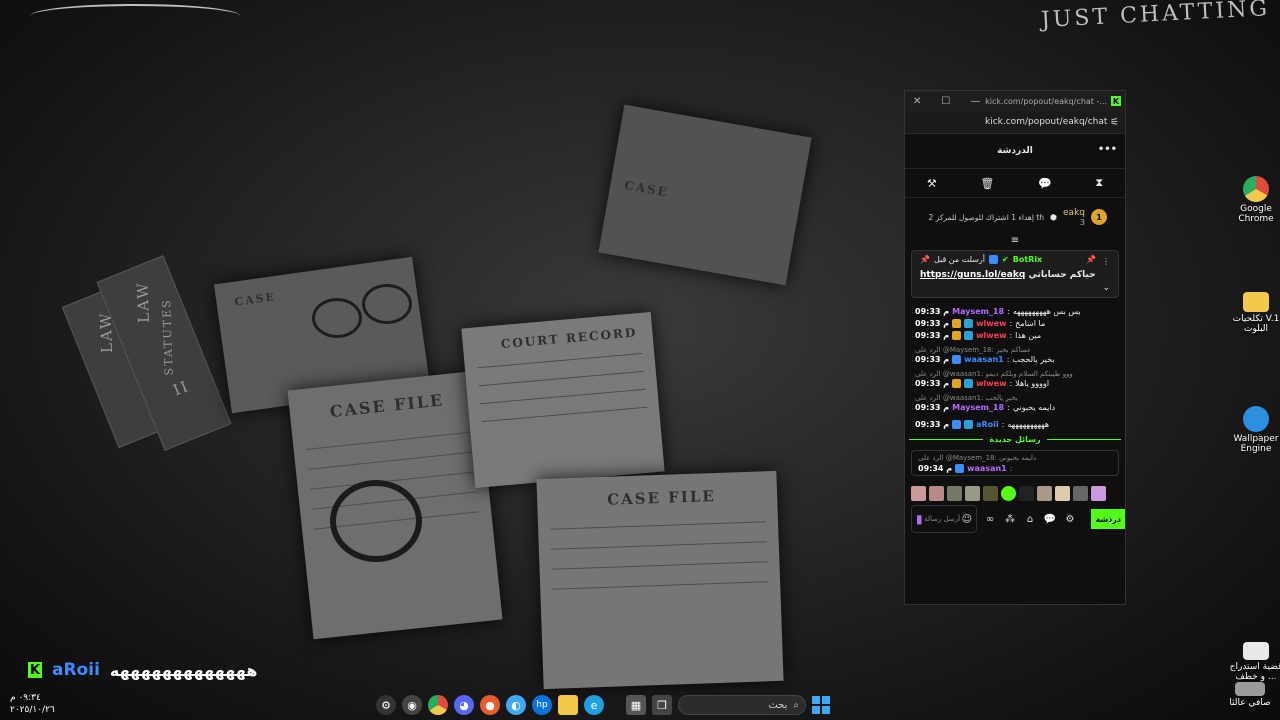 The image size is (1280, 720). What do you see at coordinates (1030, 519) in the screenshot?
I see `store-icon: ⌂` at bounding box center [1030, 519].